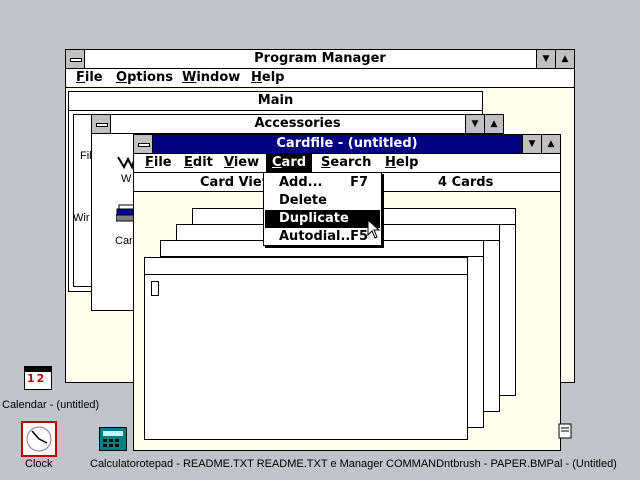 Image resolution: width=640 pixels, height=480 pixels. What do you see at coordinates (322, 219) in the screenshot?
I see `card-menu-duplicate: Duplicate` at bounding box center [322, 219].